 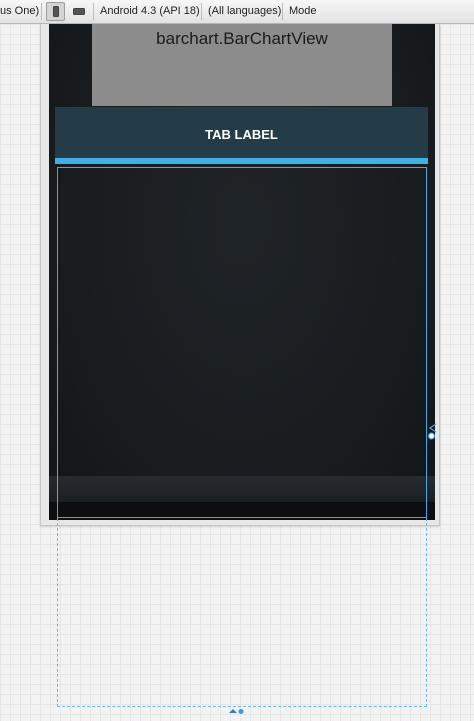 What do you see at coordinates (242, 65) in the screenshot?
I see `bar-chart-view-placeholder: barchart.BarChartView` at bounding box center [242, 65].